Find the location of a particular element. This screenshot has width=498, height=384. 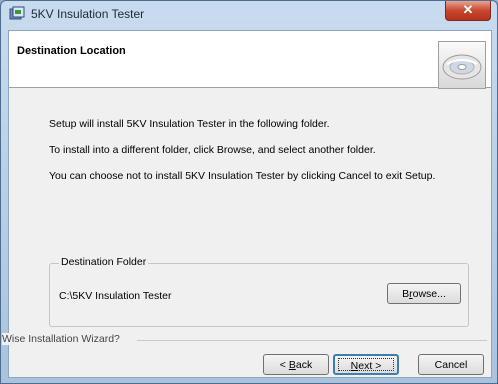

cd-disc-icon is located at coordinates (462, 65).